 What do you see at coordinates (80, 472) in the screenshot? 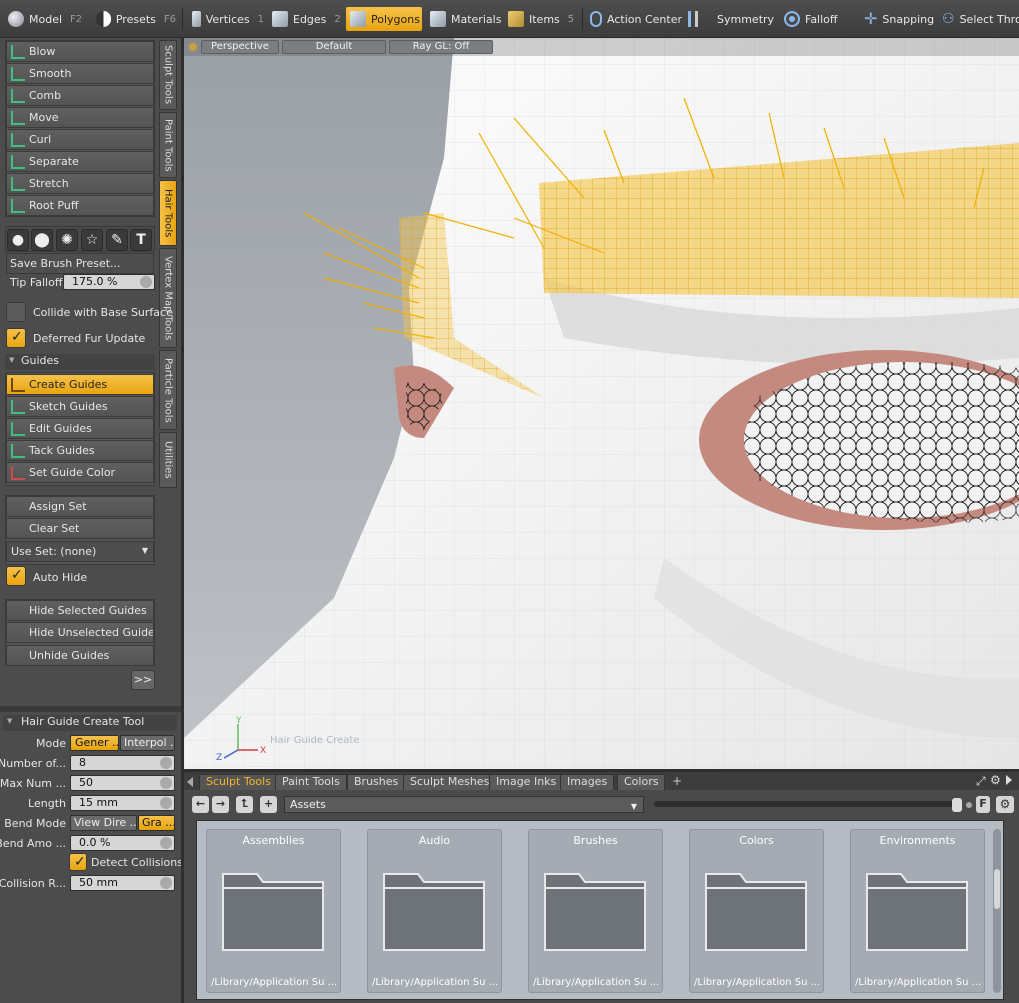
I see `set-guide-color-button: Set Guide Color` at bounding box center [80, 472].